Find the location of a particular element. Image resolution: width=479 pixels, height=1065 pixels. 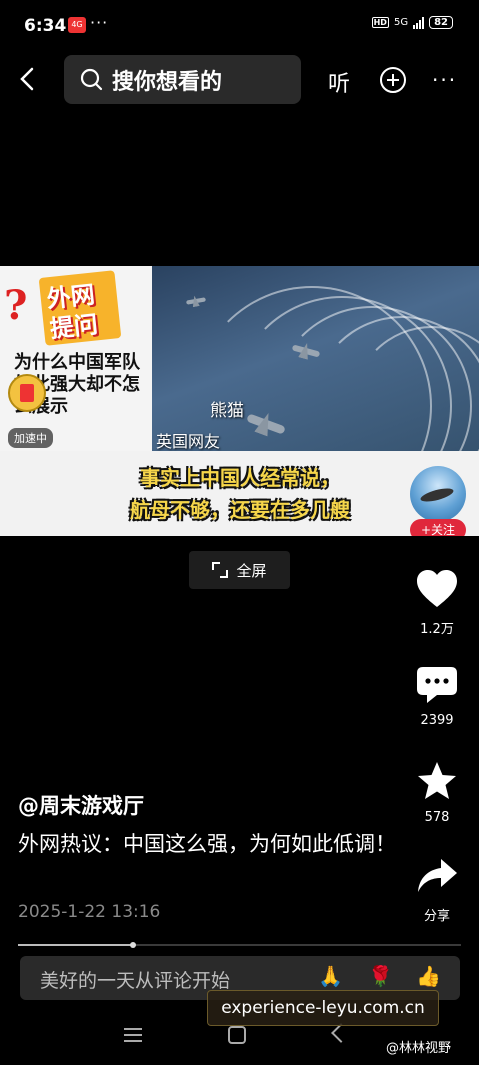

comment-button: 2399 is located at coordinates (437, 695).